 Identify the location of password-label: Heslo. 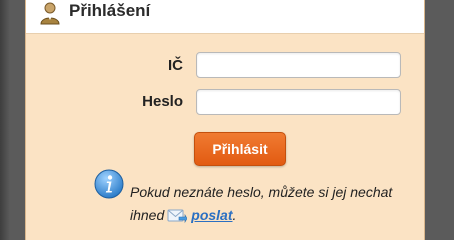
(162, 101).